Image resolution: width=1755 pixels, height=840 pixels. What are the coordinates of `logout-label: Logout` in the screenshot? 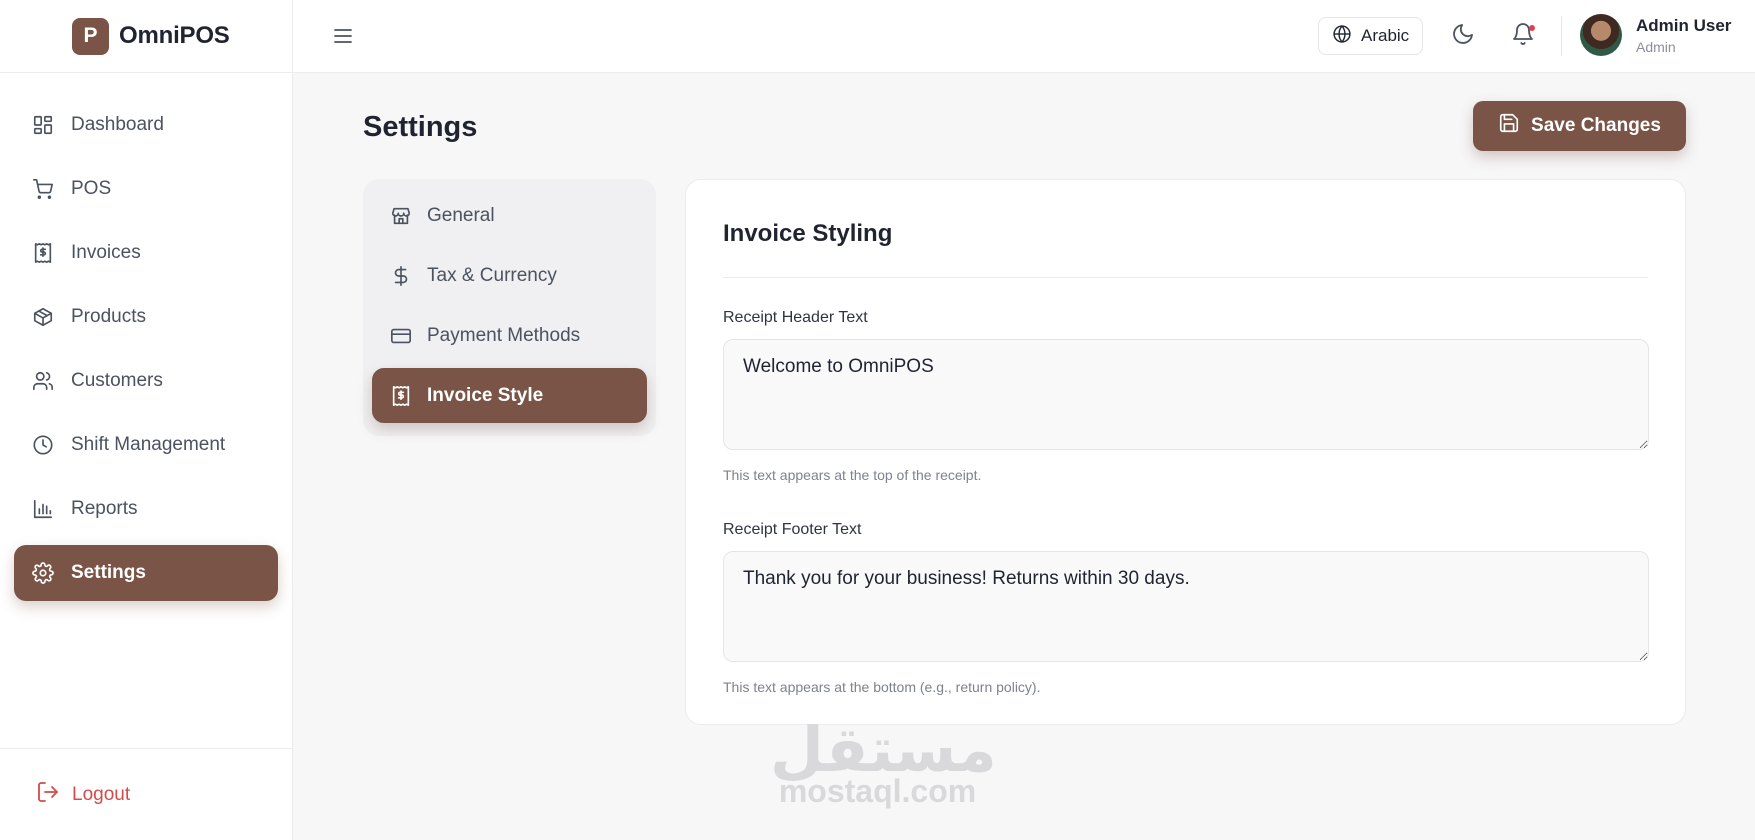 It's located at (101, 794).